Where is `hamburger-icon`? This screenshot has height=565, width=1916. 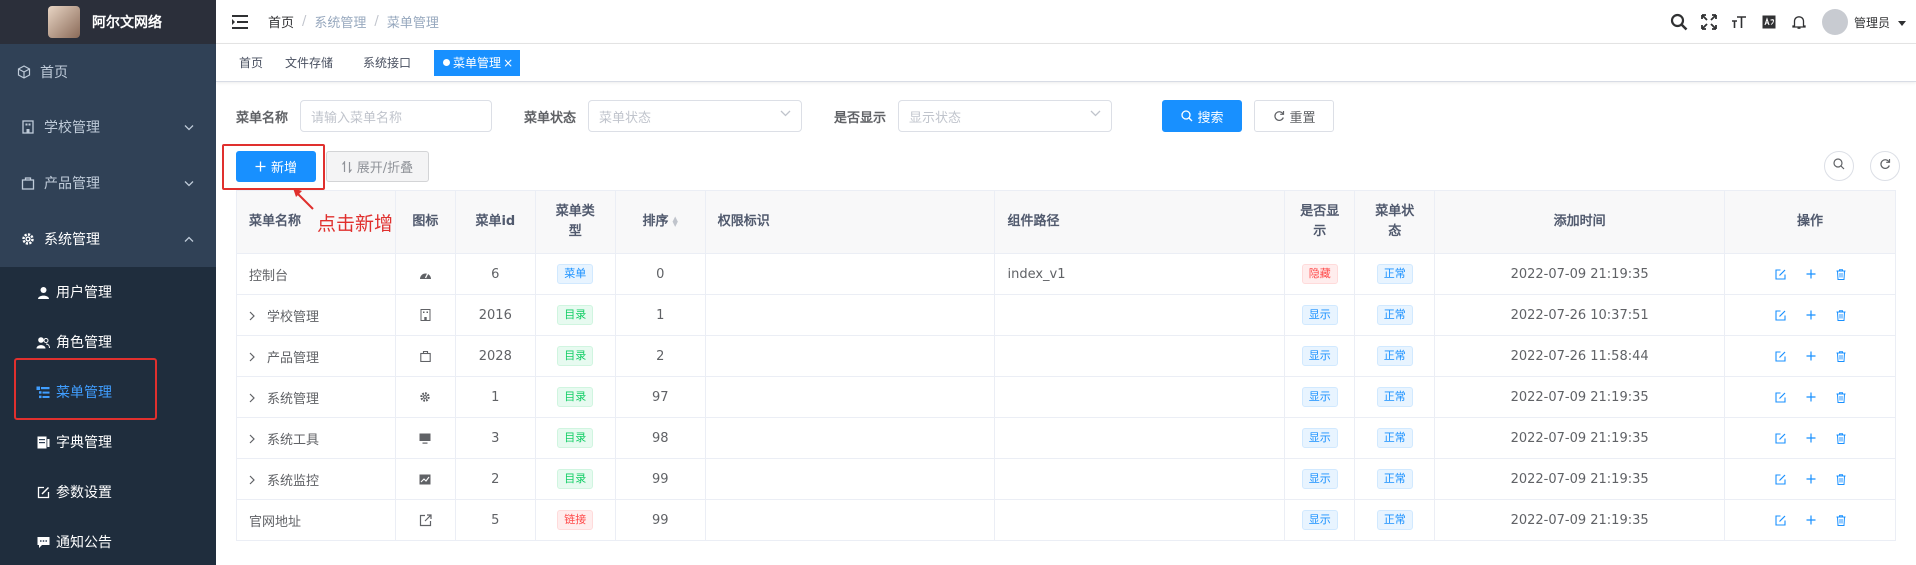
hamburger-icon is located at coordinates (242, 22).